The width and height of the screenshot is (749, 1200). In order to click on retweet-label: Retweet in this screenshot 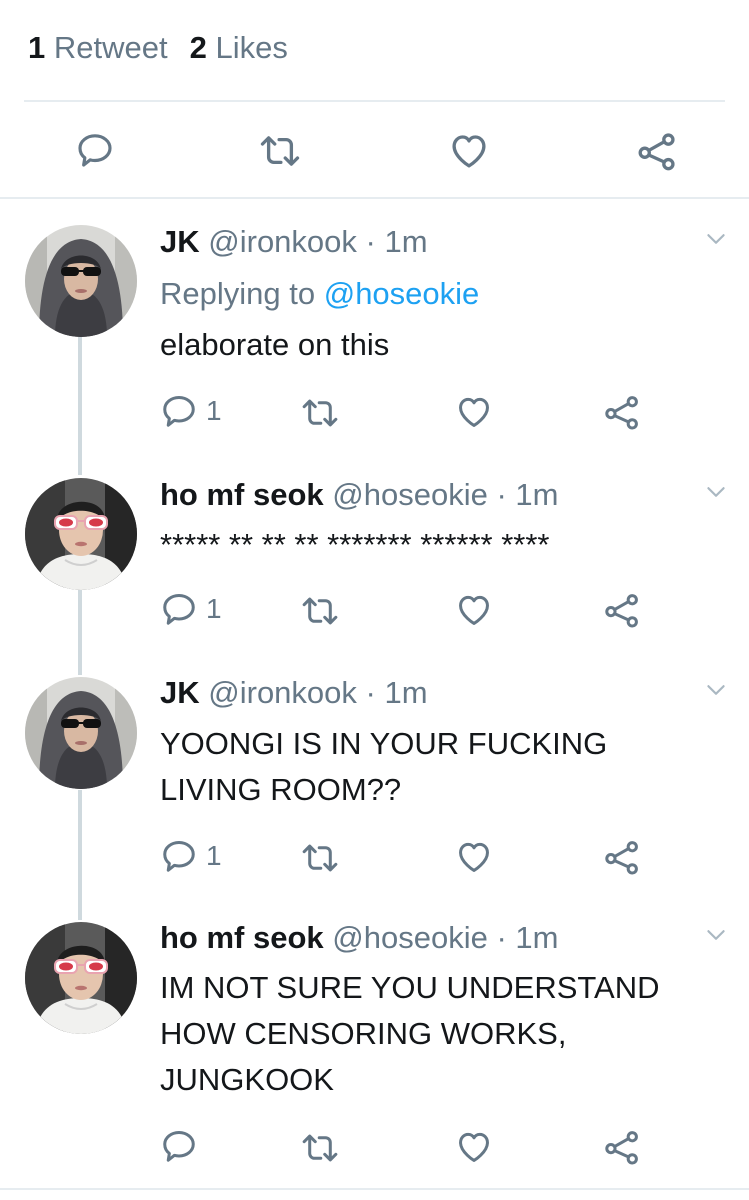, I will do `click(111, 47)`.